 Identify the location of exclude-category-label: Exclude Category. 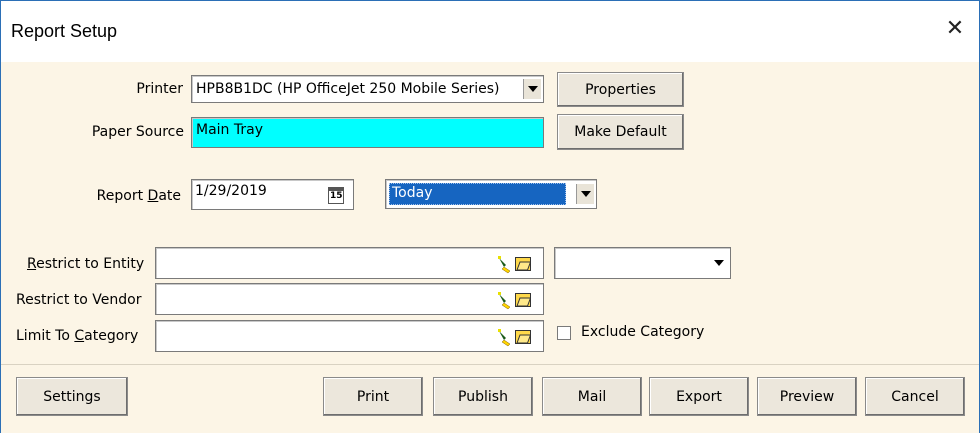
(642, 332).